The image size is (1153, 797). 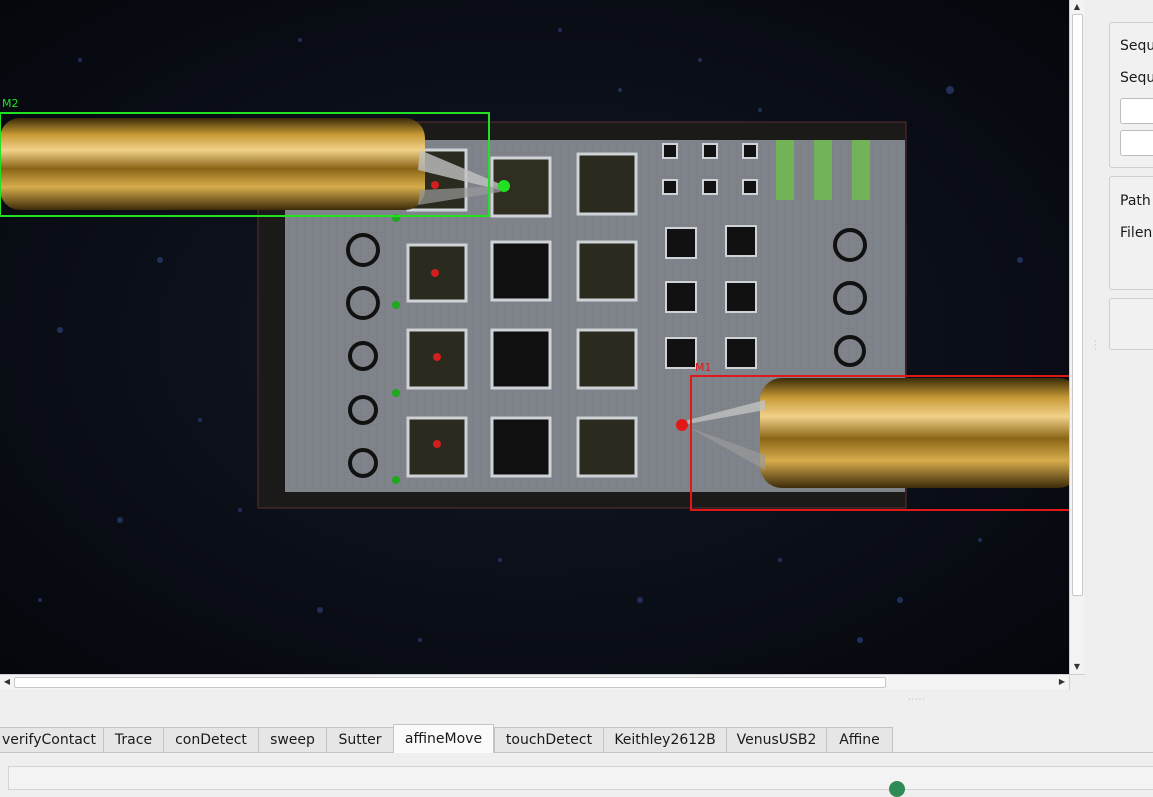 I want to click on horizontal-scrollbar: ◀ ▶, so click(x=534, y=681).